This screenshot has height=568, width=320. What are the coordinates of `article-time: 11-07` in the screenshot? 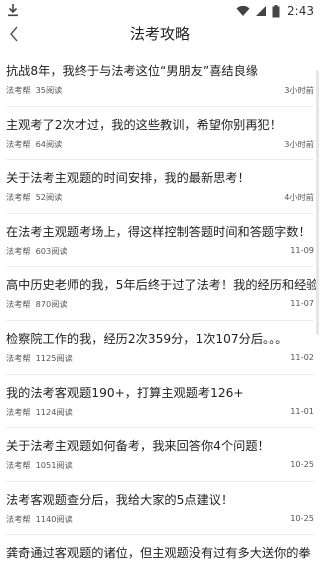 It's located at (302, 303).